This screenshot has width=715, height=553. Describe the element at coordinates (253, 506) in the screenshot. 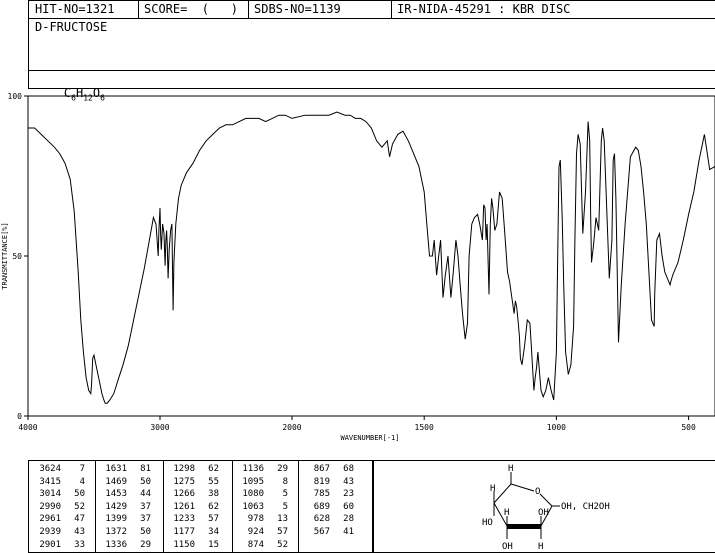

I see `peak-wavenumber: 1063` at that location.